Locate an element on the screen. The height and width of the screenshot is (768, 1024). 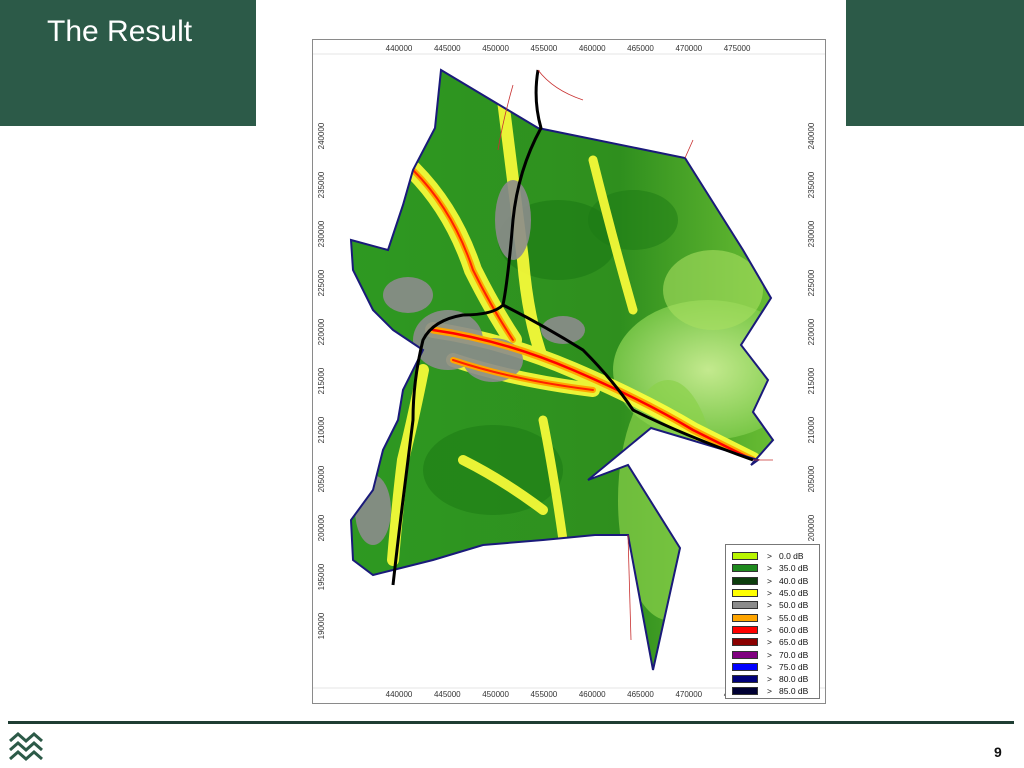
y-right-tick-label: 205000 is located at coordinates (811, 478).